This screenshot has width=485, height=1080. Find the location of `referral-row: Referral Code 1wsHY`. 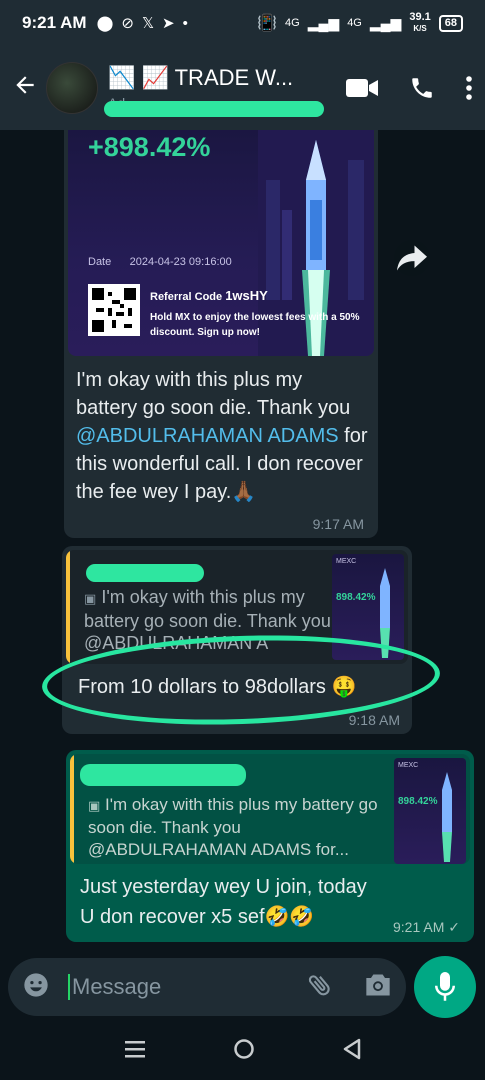

referral-row: Referral Code 1wsHY is located at coordinates (209, 295).